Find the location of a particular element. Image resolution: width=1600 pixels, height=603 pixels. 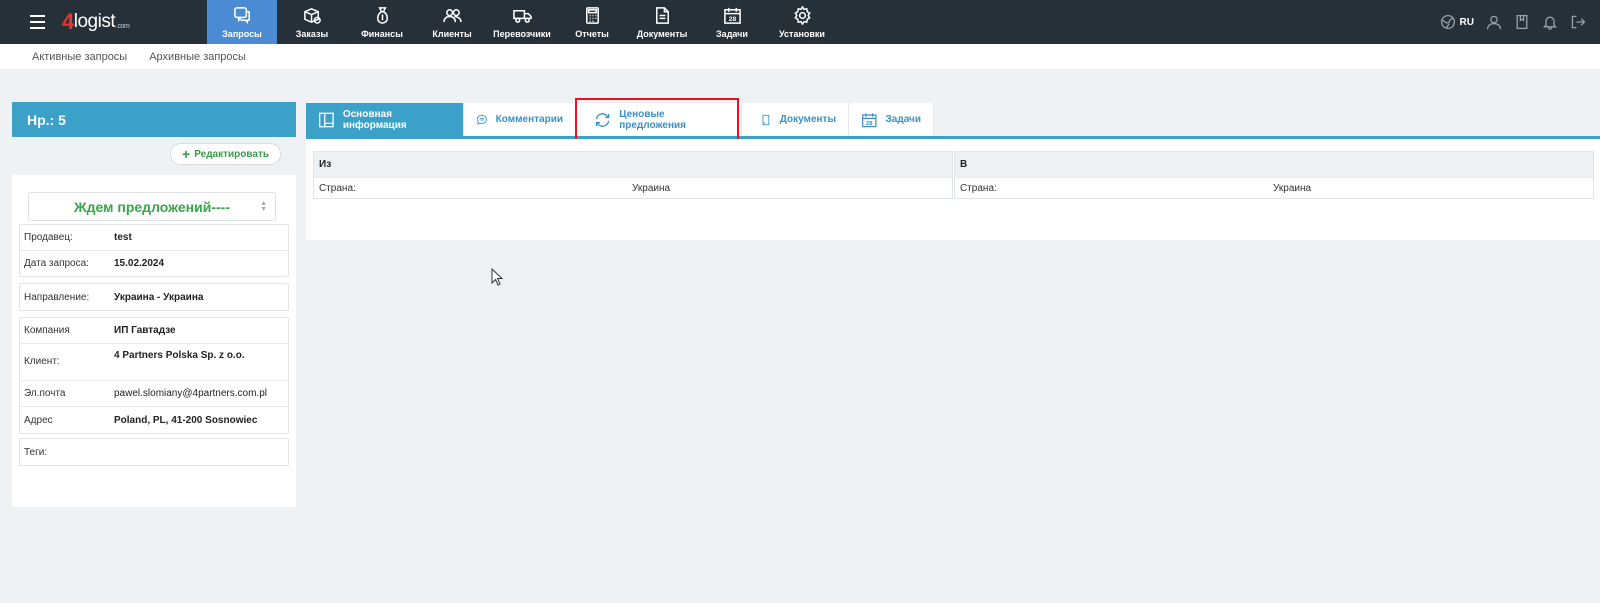

logo: 4 logist .com is located at coordinates (117, 22).